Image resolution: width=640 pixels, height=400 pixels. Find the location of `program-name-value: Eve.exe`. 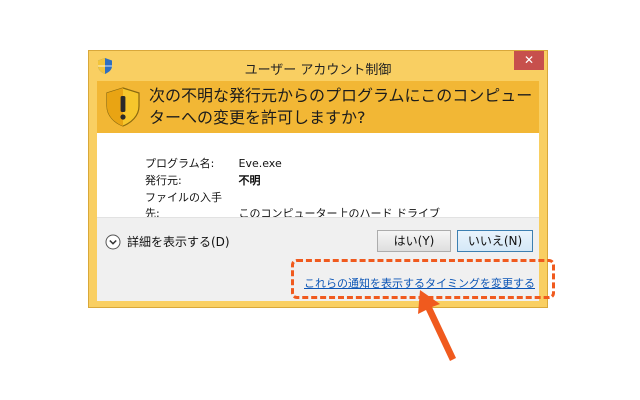

program-name-value: Eve.exe is located at coordinates (260, 163).